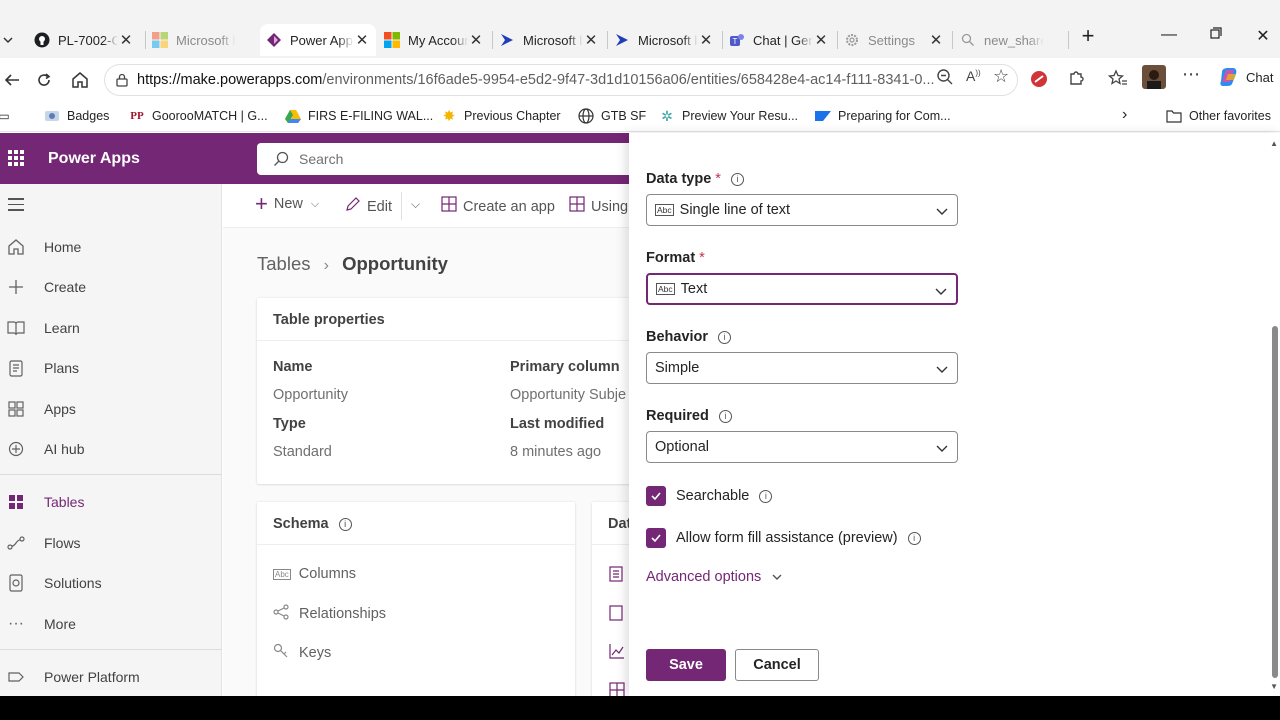 This screenshot has width=1280, height=720. I want to click on data-list-icon, so click(616, 575).